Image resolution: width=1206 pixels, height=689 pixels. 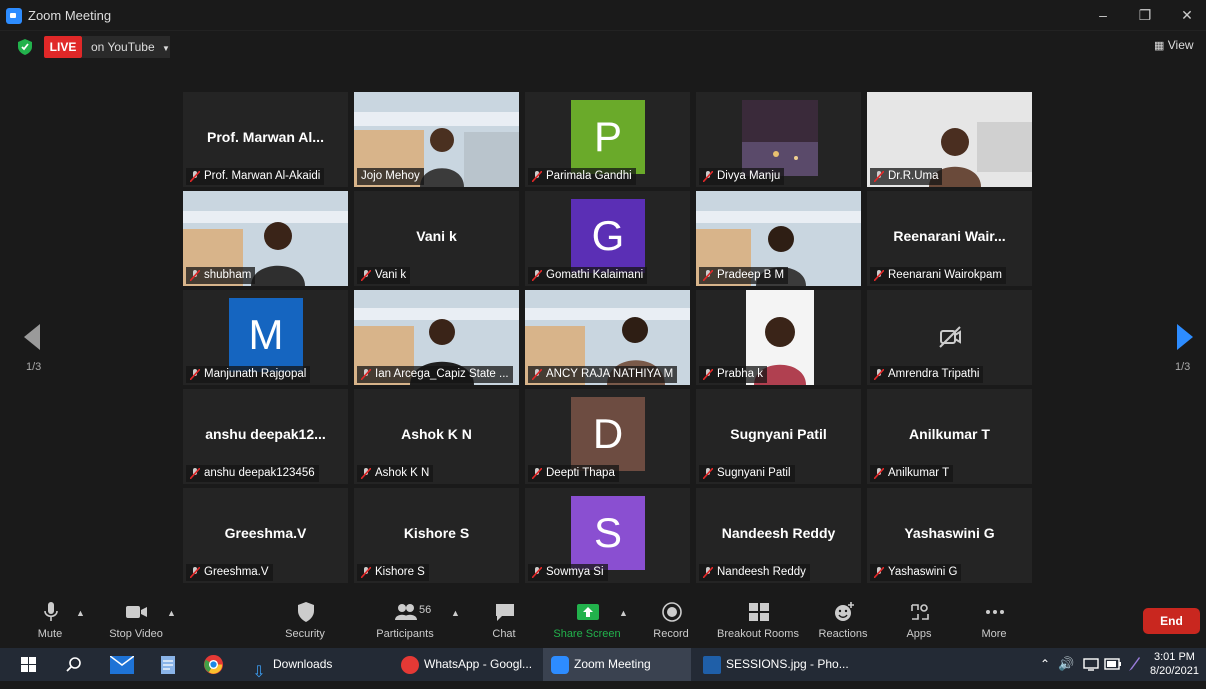 I want to click on search-icon, so click(x=74, y=664).